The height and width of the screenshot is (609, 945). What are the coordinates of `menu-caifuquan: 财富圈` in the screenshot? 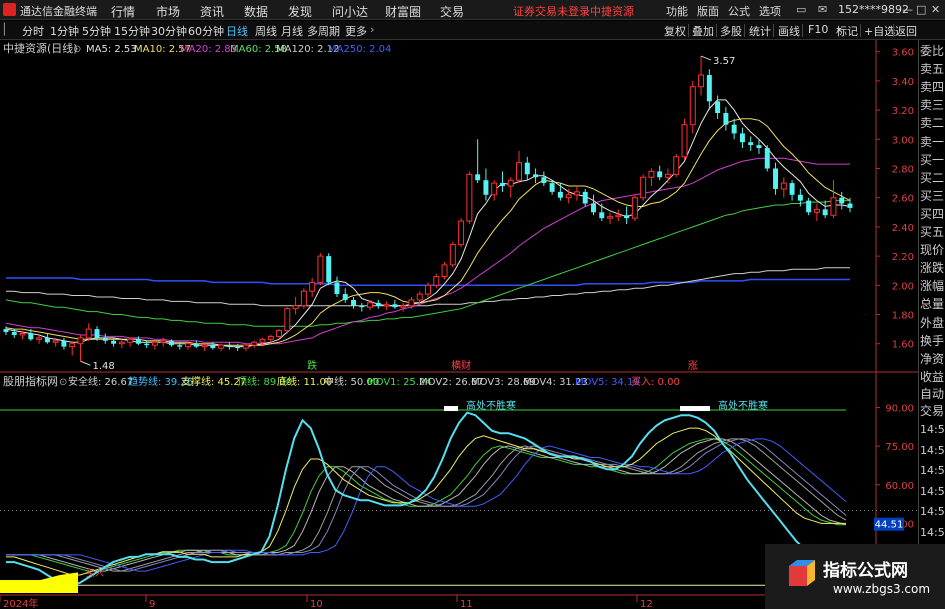 It's located at (403, 11).